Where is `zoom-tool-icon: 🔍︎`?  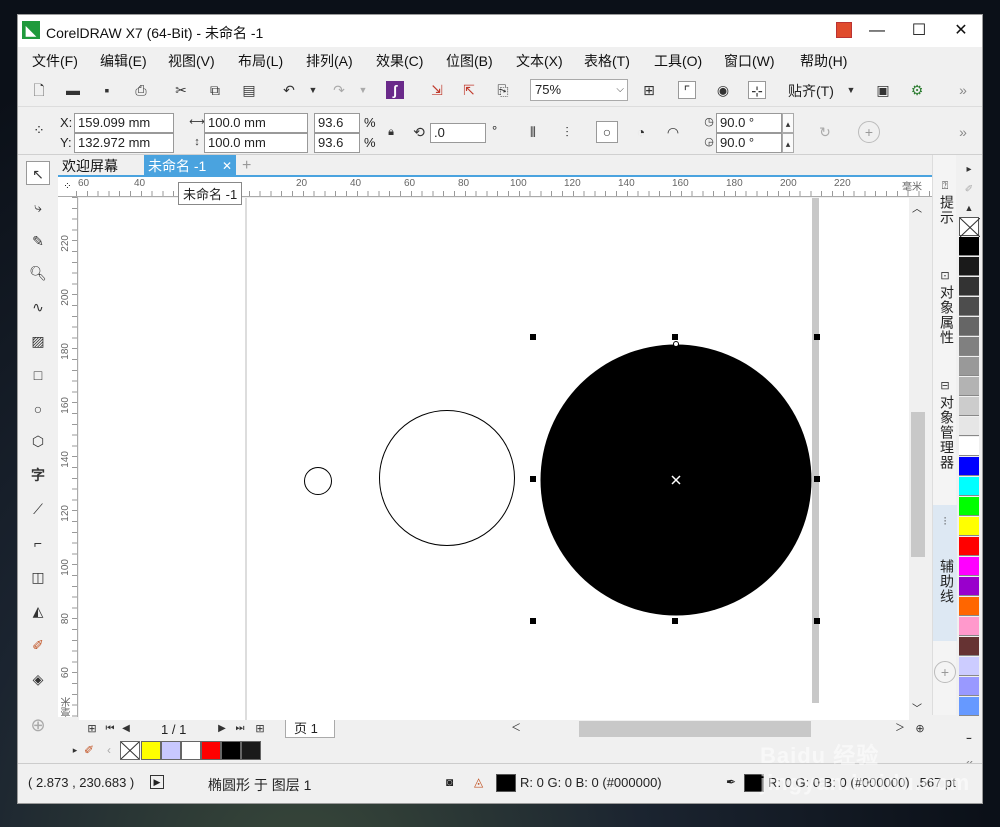 zoom-tool-icon: 🔍︎ is located at coordinates (38, 273).